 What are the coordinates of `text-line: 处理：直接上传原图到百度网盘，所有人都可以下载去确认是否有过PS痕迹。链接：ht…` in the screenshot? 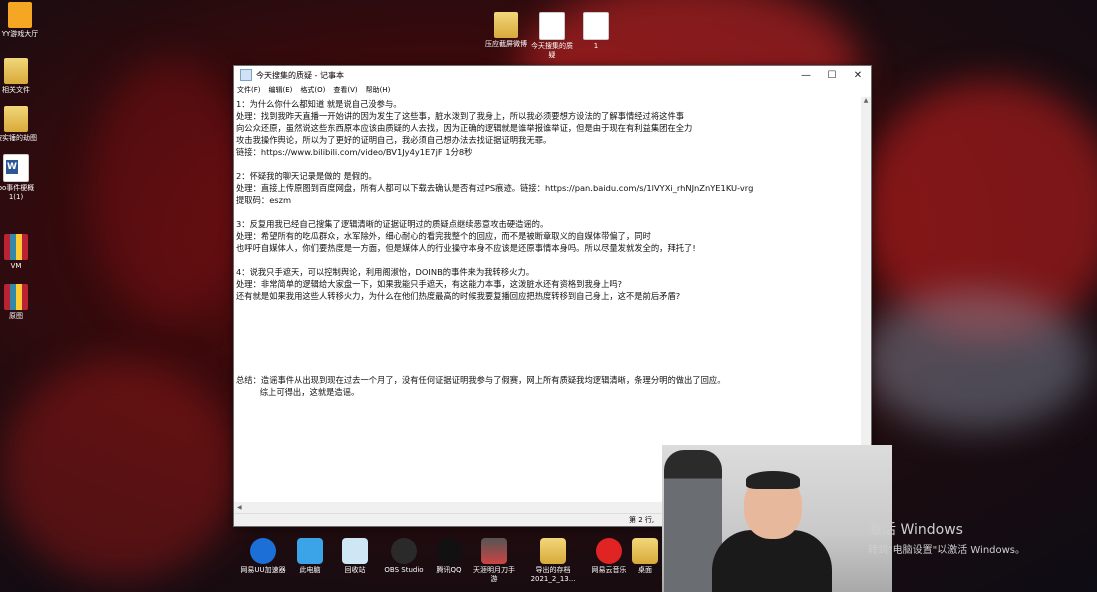 It's located at (495, 188).